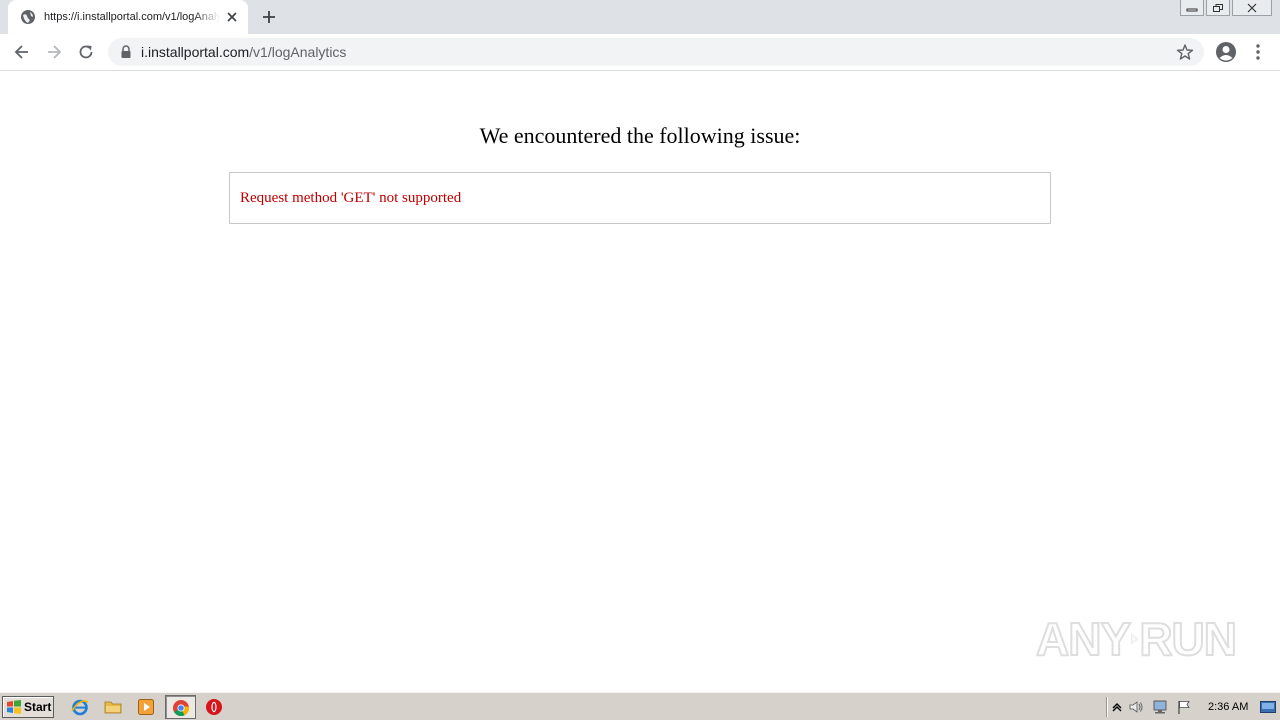 The height and width of the screenshot is (720, 1280). What do you see at coordinates (14, 707) in the screenshot?
I see `windows-logo-icon` at bounding box center [14, 707].